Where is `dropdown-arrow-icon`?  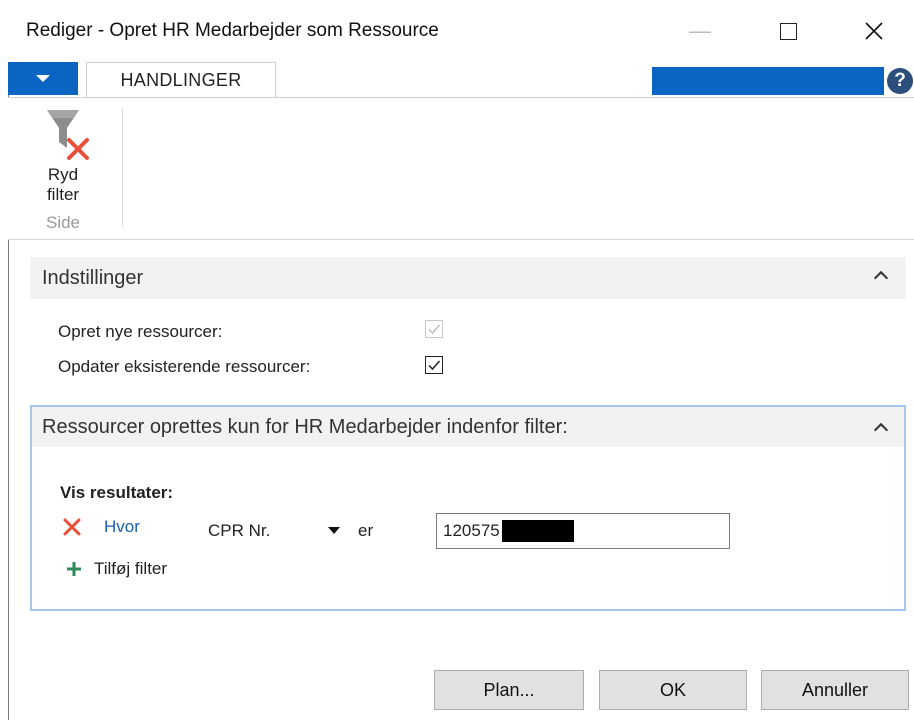
dropdown-arrow-icon is located at coordinates (334, 530).